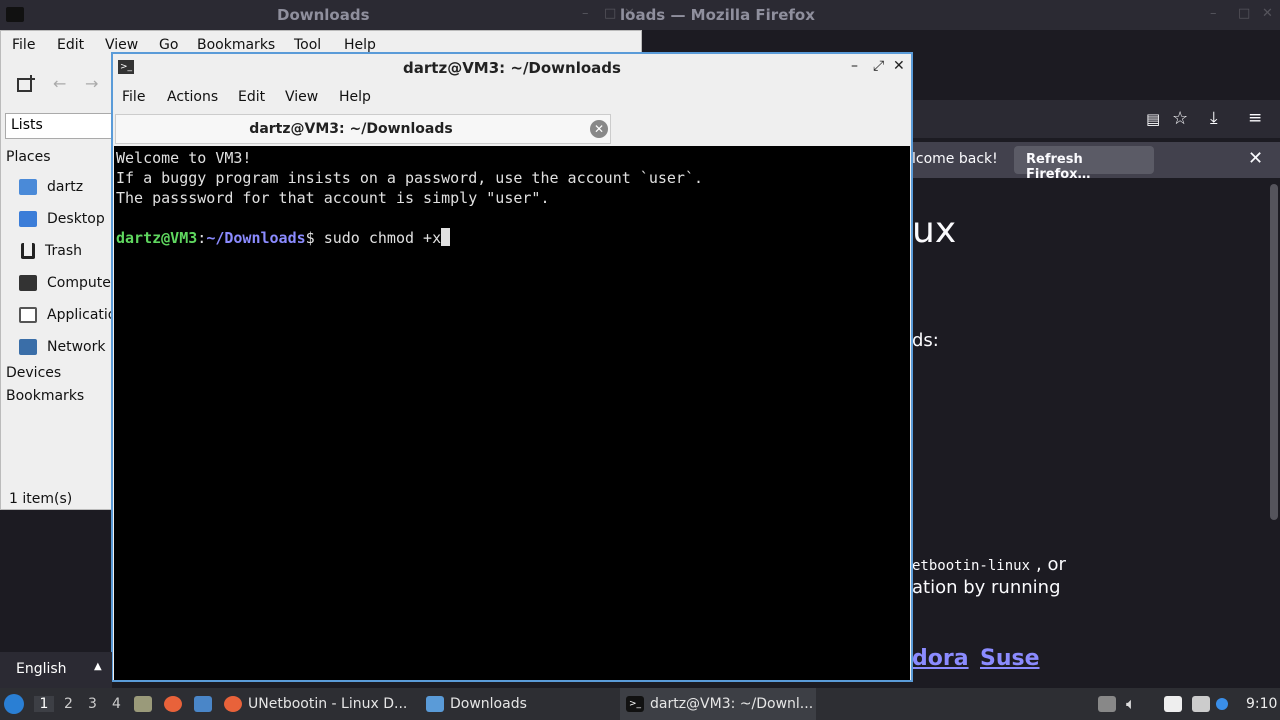 This screenshot has width=1280, height=720. I want to click on trash-icon, so click(28, 251).